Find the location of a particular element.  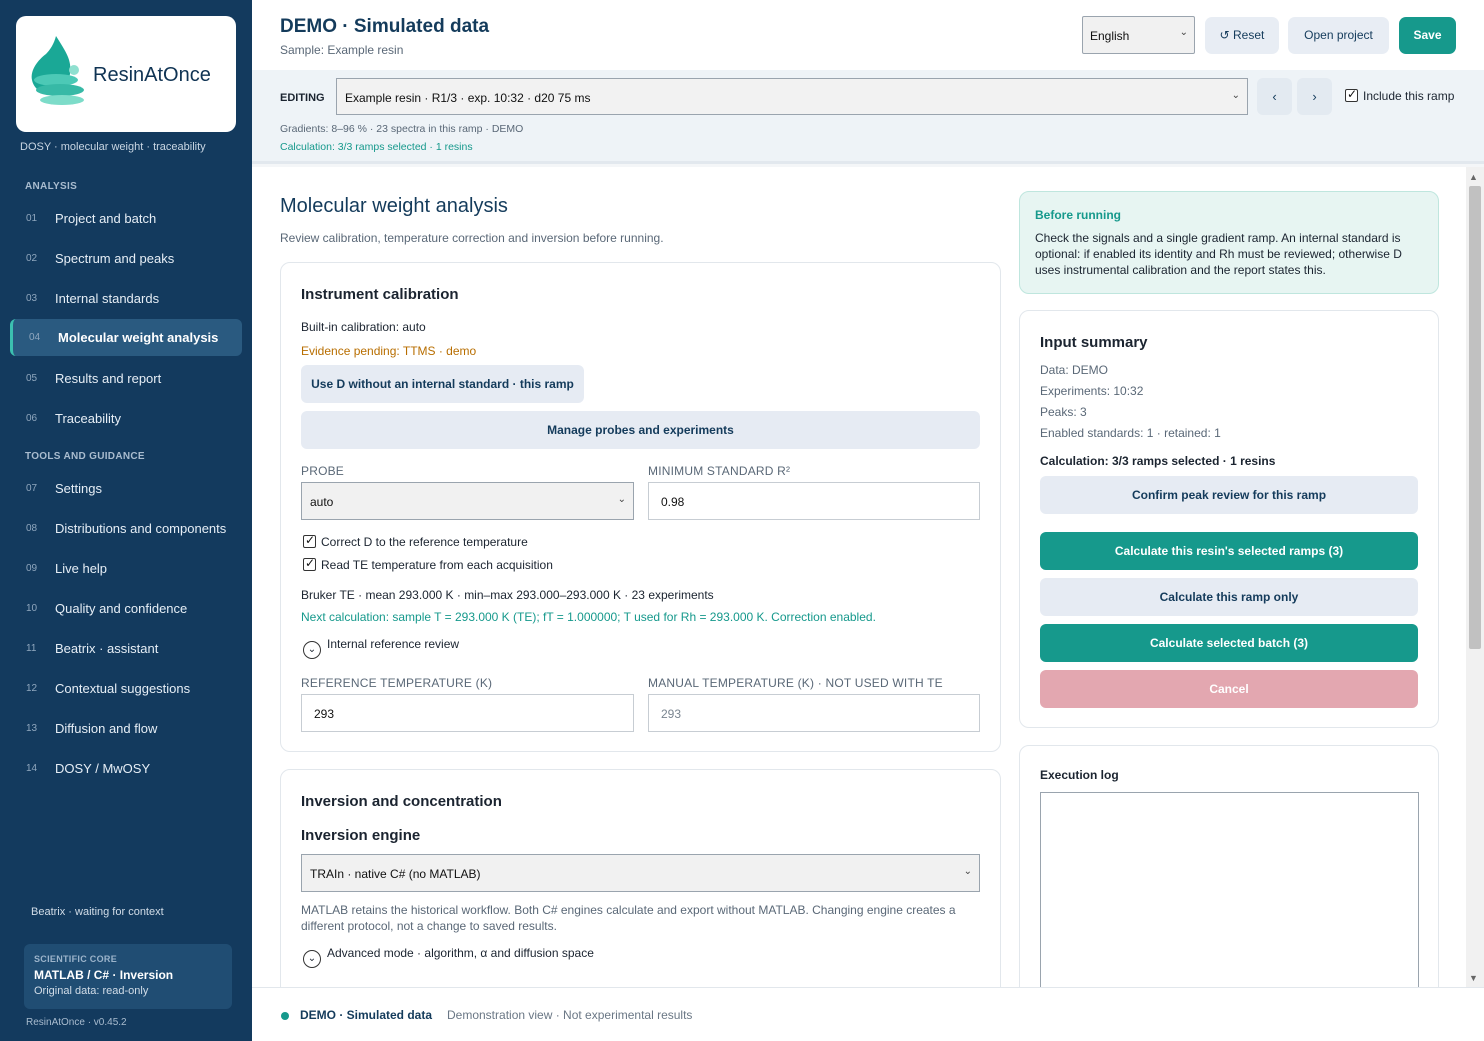

sidebar-item-quality: 10 Quality and confidence is located at coordinates (126, 608).